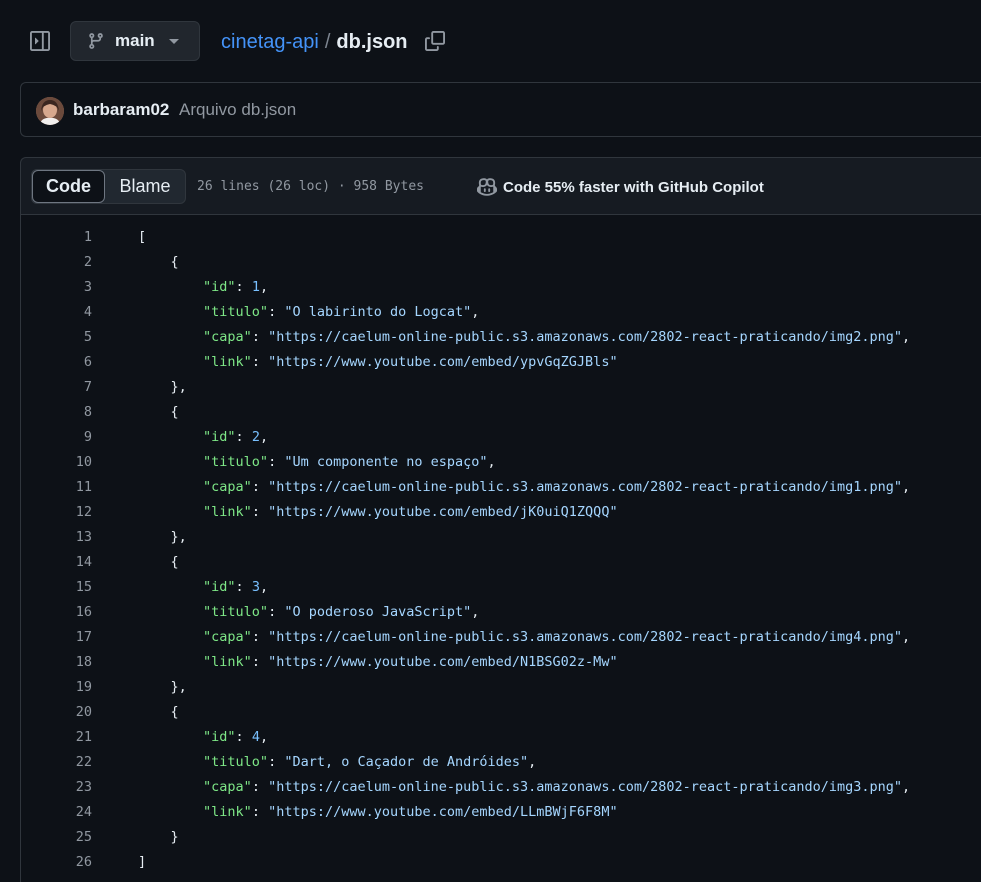 The image size is (981, 882). What do you see at coordinates (633, 187) in the screenshot?
I see `copilot-promo-text: Code 55% faster with GitHub Copilot` at bounding box center [633, 187].